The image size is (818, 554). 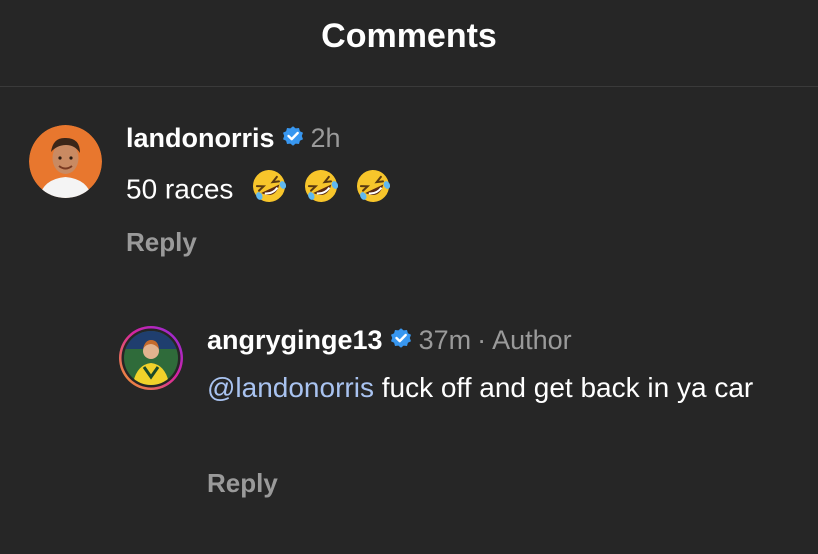 I want to click on comment-header: landonorris 2h, so click(x=233, y=138).